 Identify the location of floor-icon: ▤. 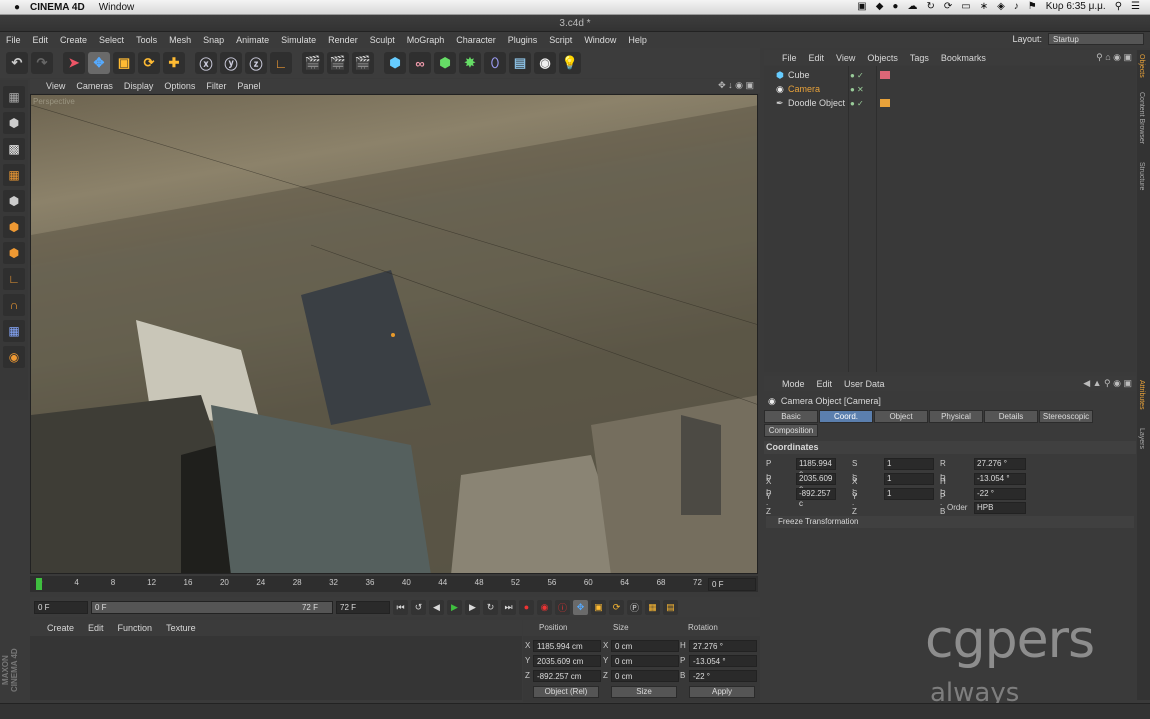
(520, 63).